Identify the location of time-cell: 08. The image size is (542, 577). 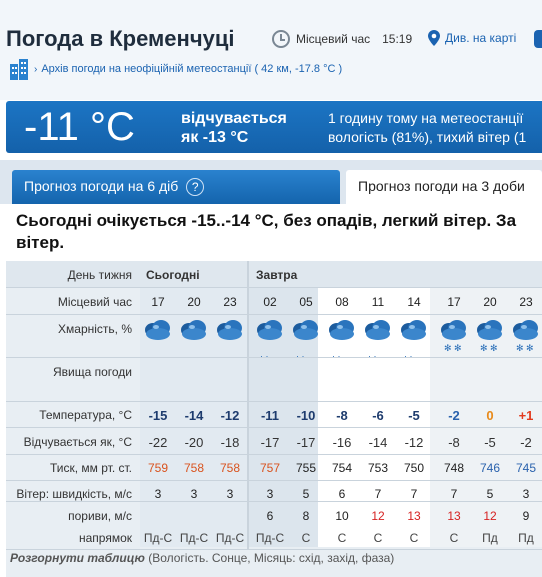
(342, 302).